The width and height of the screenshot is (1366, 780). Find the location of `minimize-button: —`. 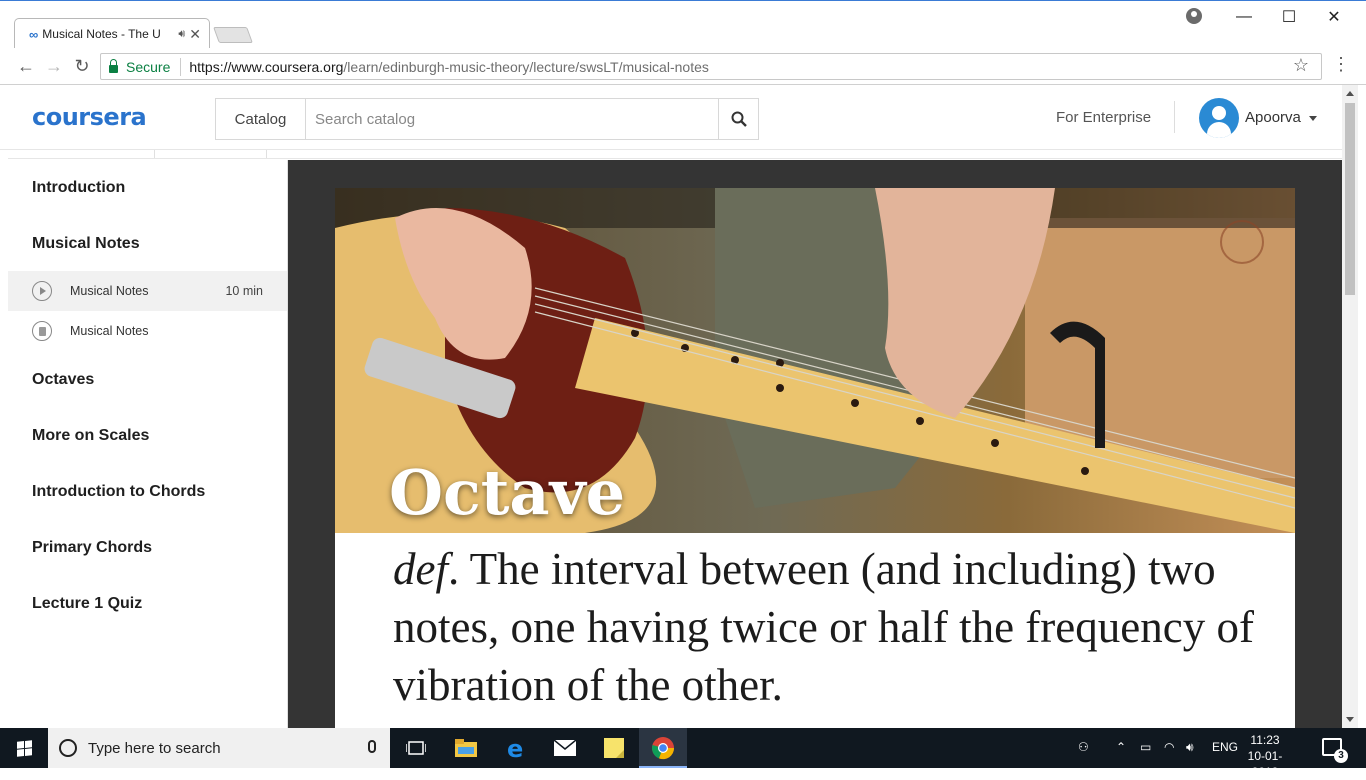

minimize-button: — is located at coordinates (1244, 17).